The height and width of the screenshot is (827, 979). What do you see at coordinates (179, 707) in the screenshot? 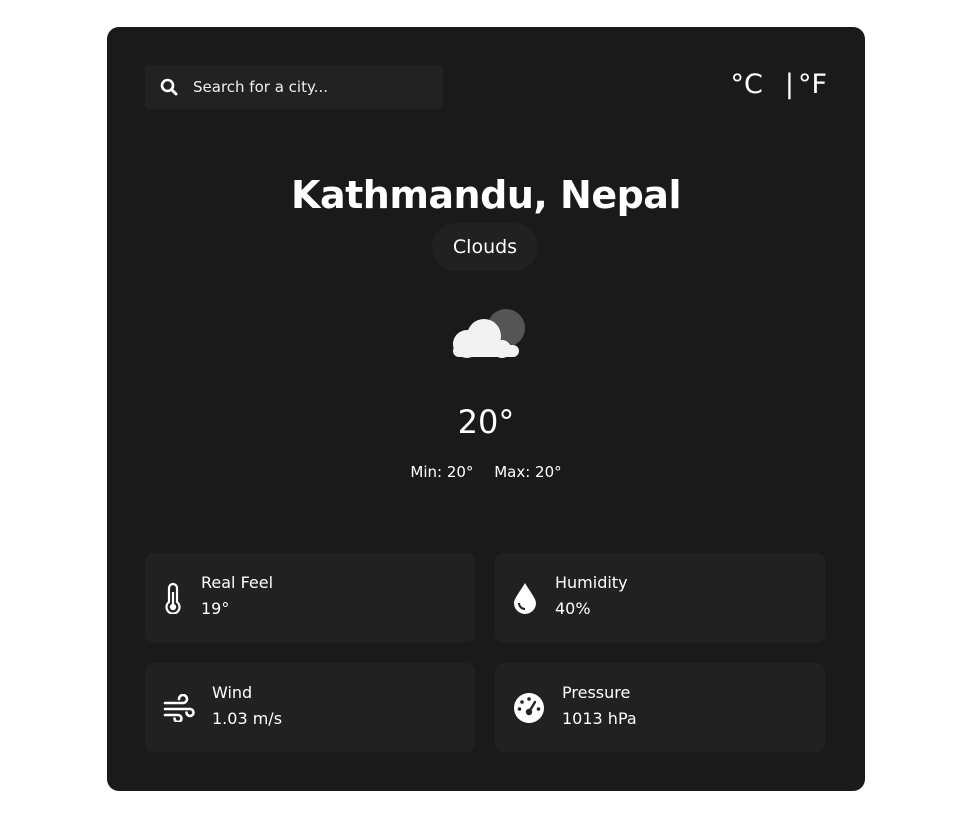
I see `wind-icon` at bounding box center [179, 707].